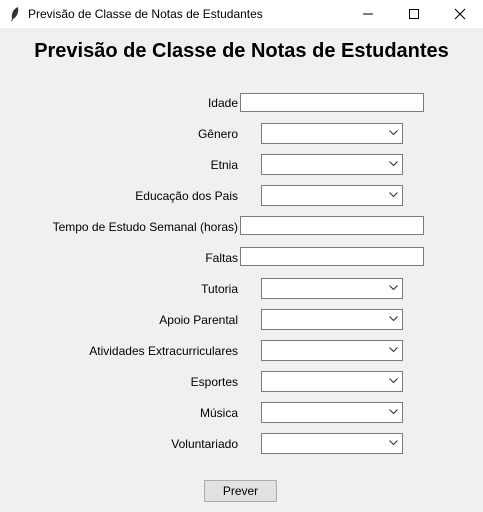 This screenshot has height=512, width=483. Describe the element at coordinates (332, 288) in the screenshot. I see `tutoria-select` at that location.